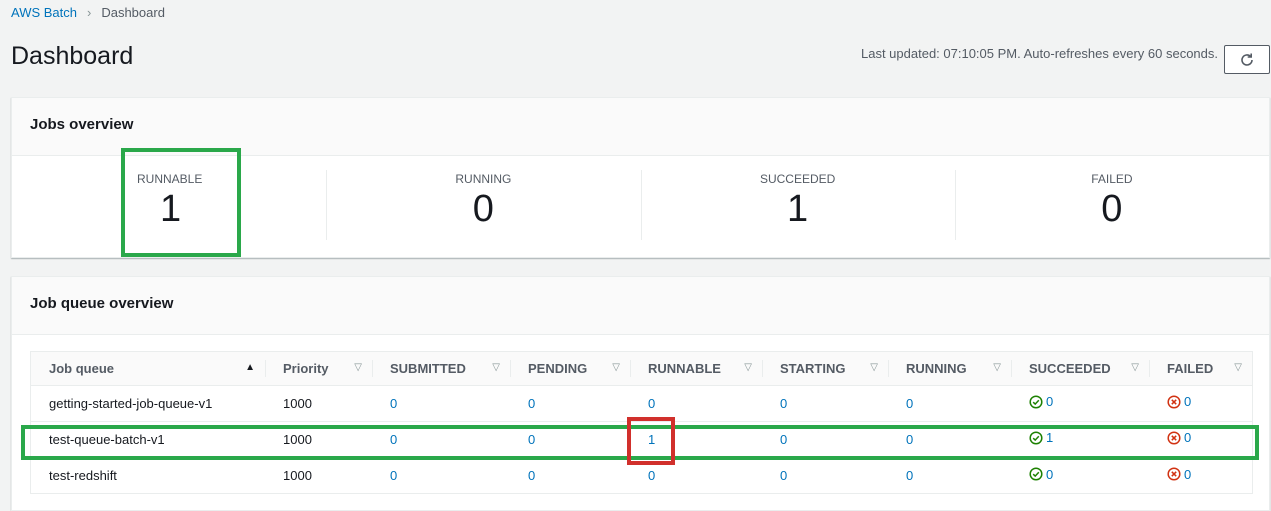 This screenshot has width=1271, height=511. I want to click on column-header-pending: PENDING ▽, so click(570, 369).